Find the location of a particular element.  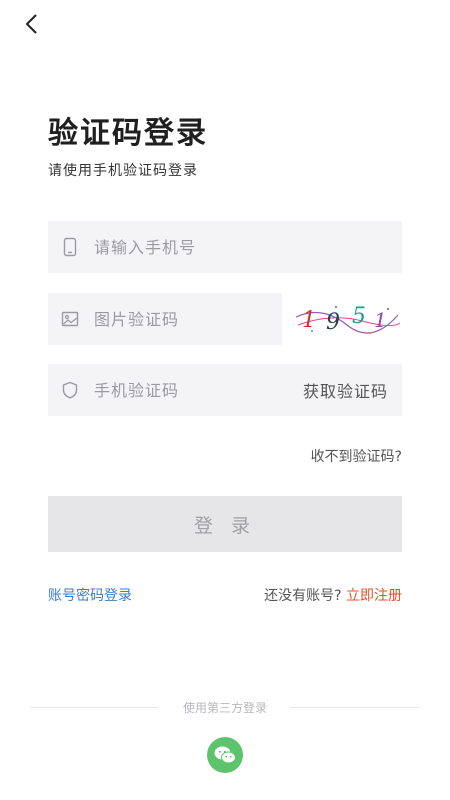

login-button: 登 录 is located at coordinates (225, 524).